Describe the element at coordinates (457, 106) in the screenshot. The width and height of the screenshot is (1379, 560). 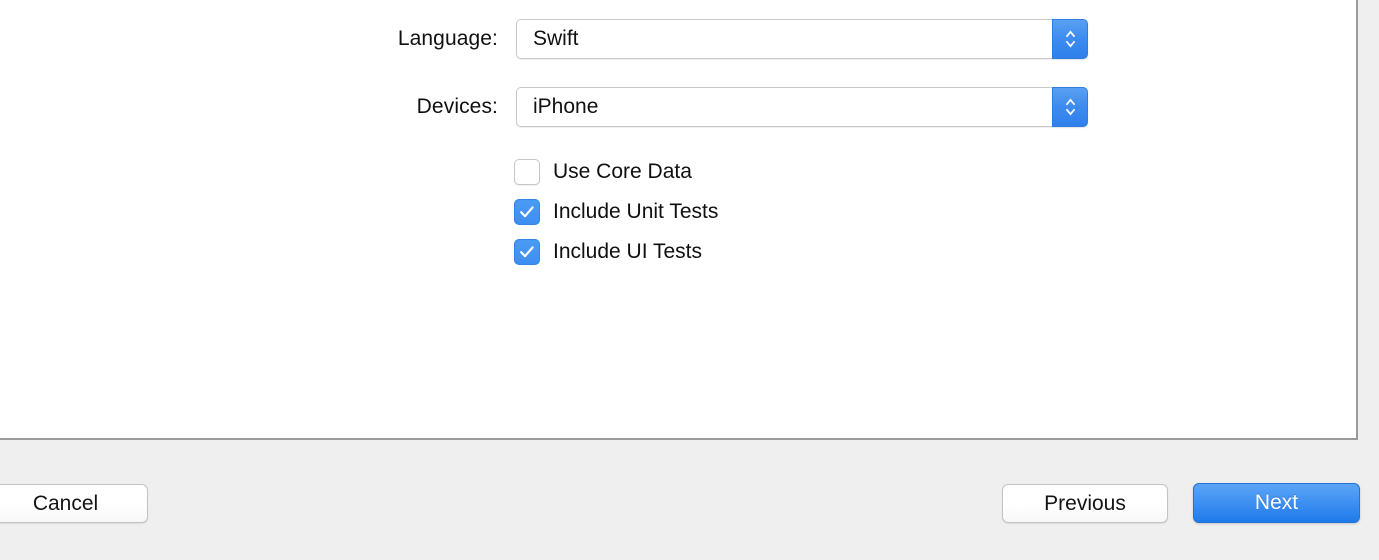
I see `devices-label: Devices:` at that location.